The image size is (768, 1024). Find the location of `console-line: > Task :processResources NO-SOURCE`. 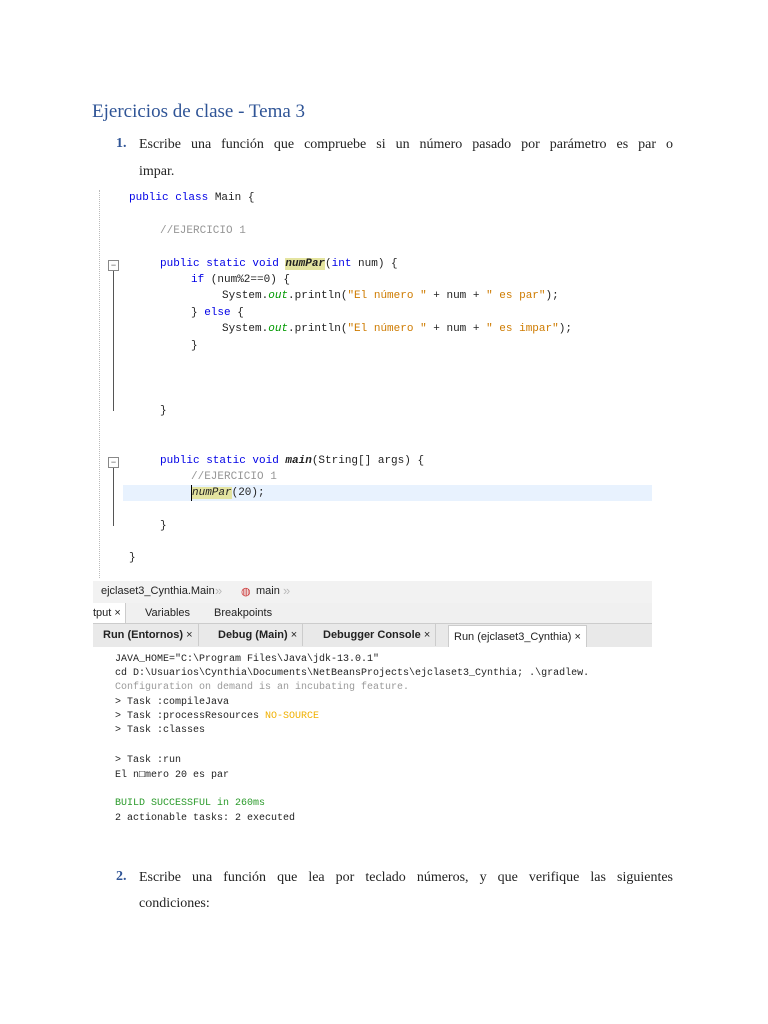

console-line: > Task :processResources NO-SOURCE is located at coordinates (217, 716).